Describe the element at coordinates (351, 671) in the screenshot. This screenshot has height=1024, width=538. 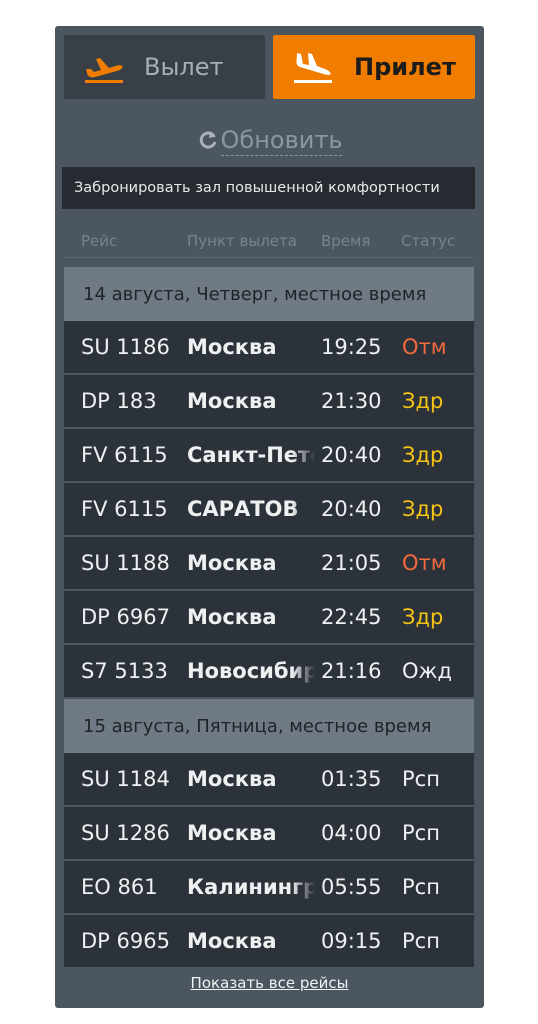
I see `arrival-time: 21:16` at that location.